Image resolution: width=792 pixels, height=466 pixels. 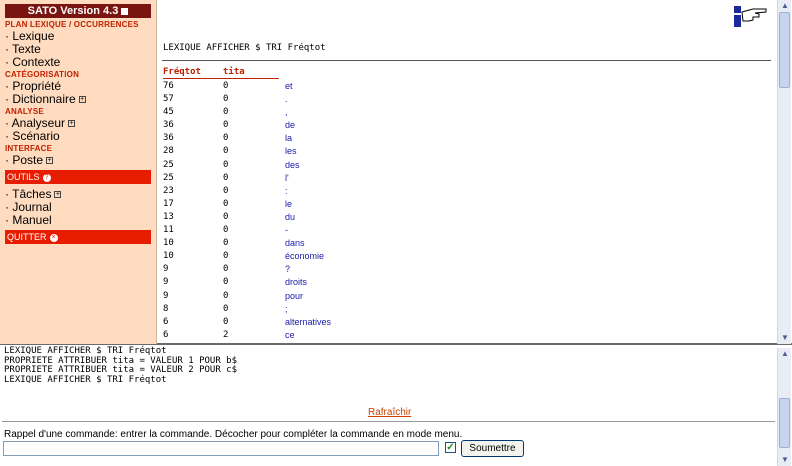 What do you see at coordinates (363, 112) in the screenshot?
I see `table-row: 45 0,` at bounding box center [363, 112].